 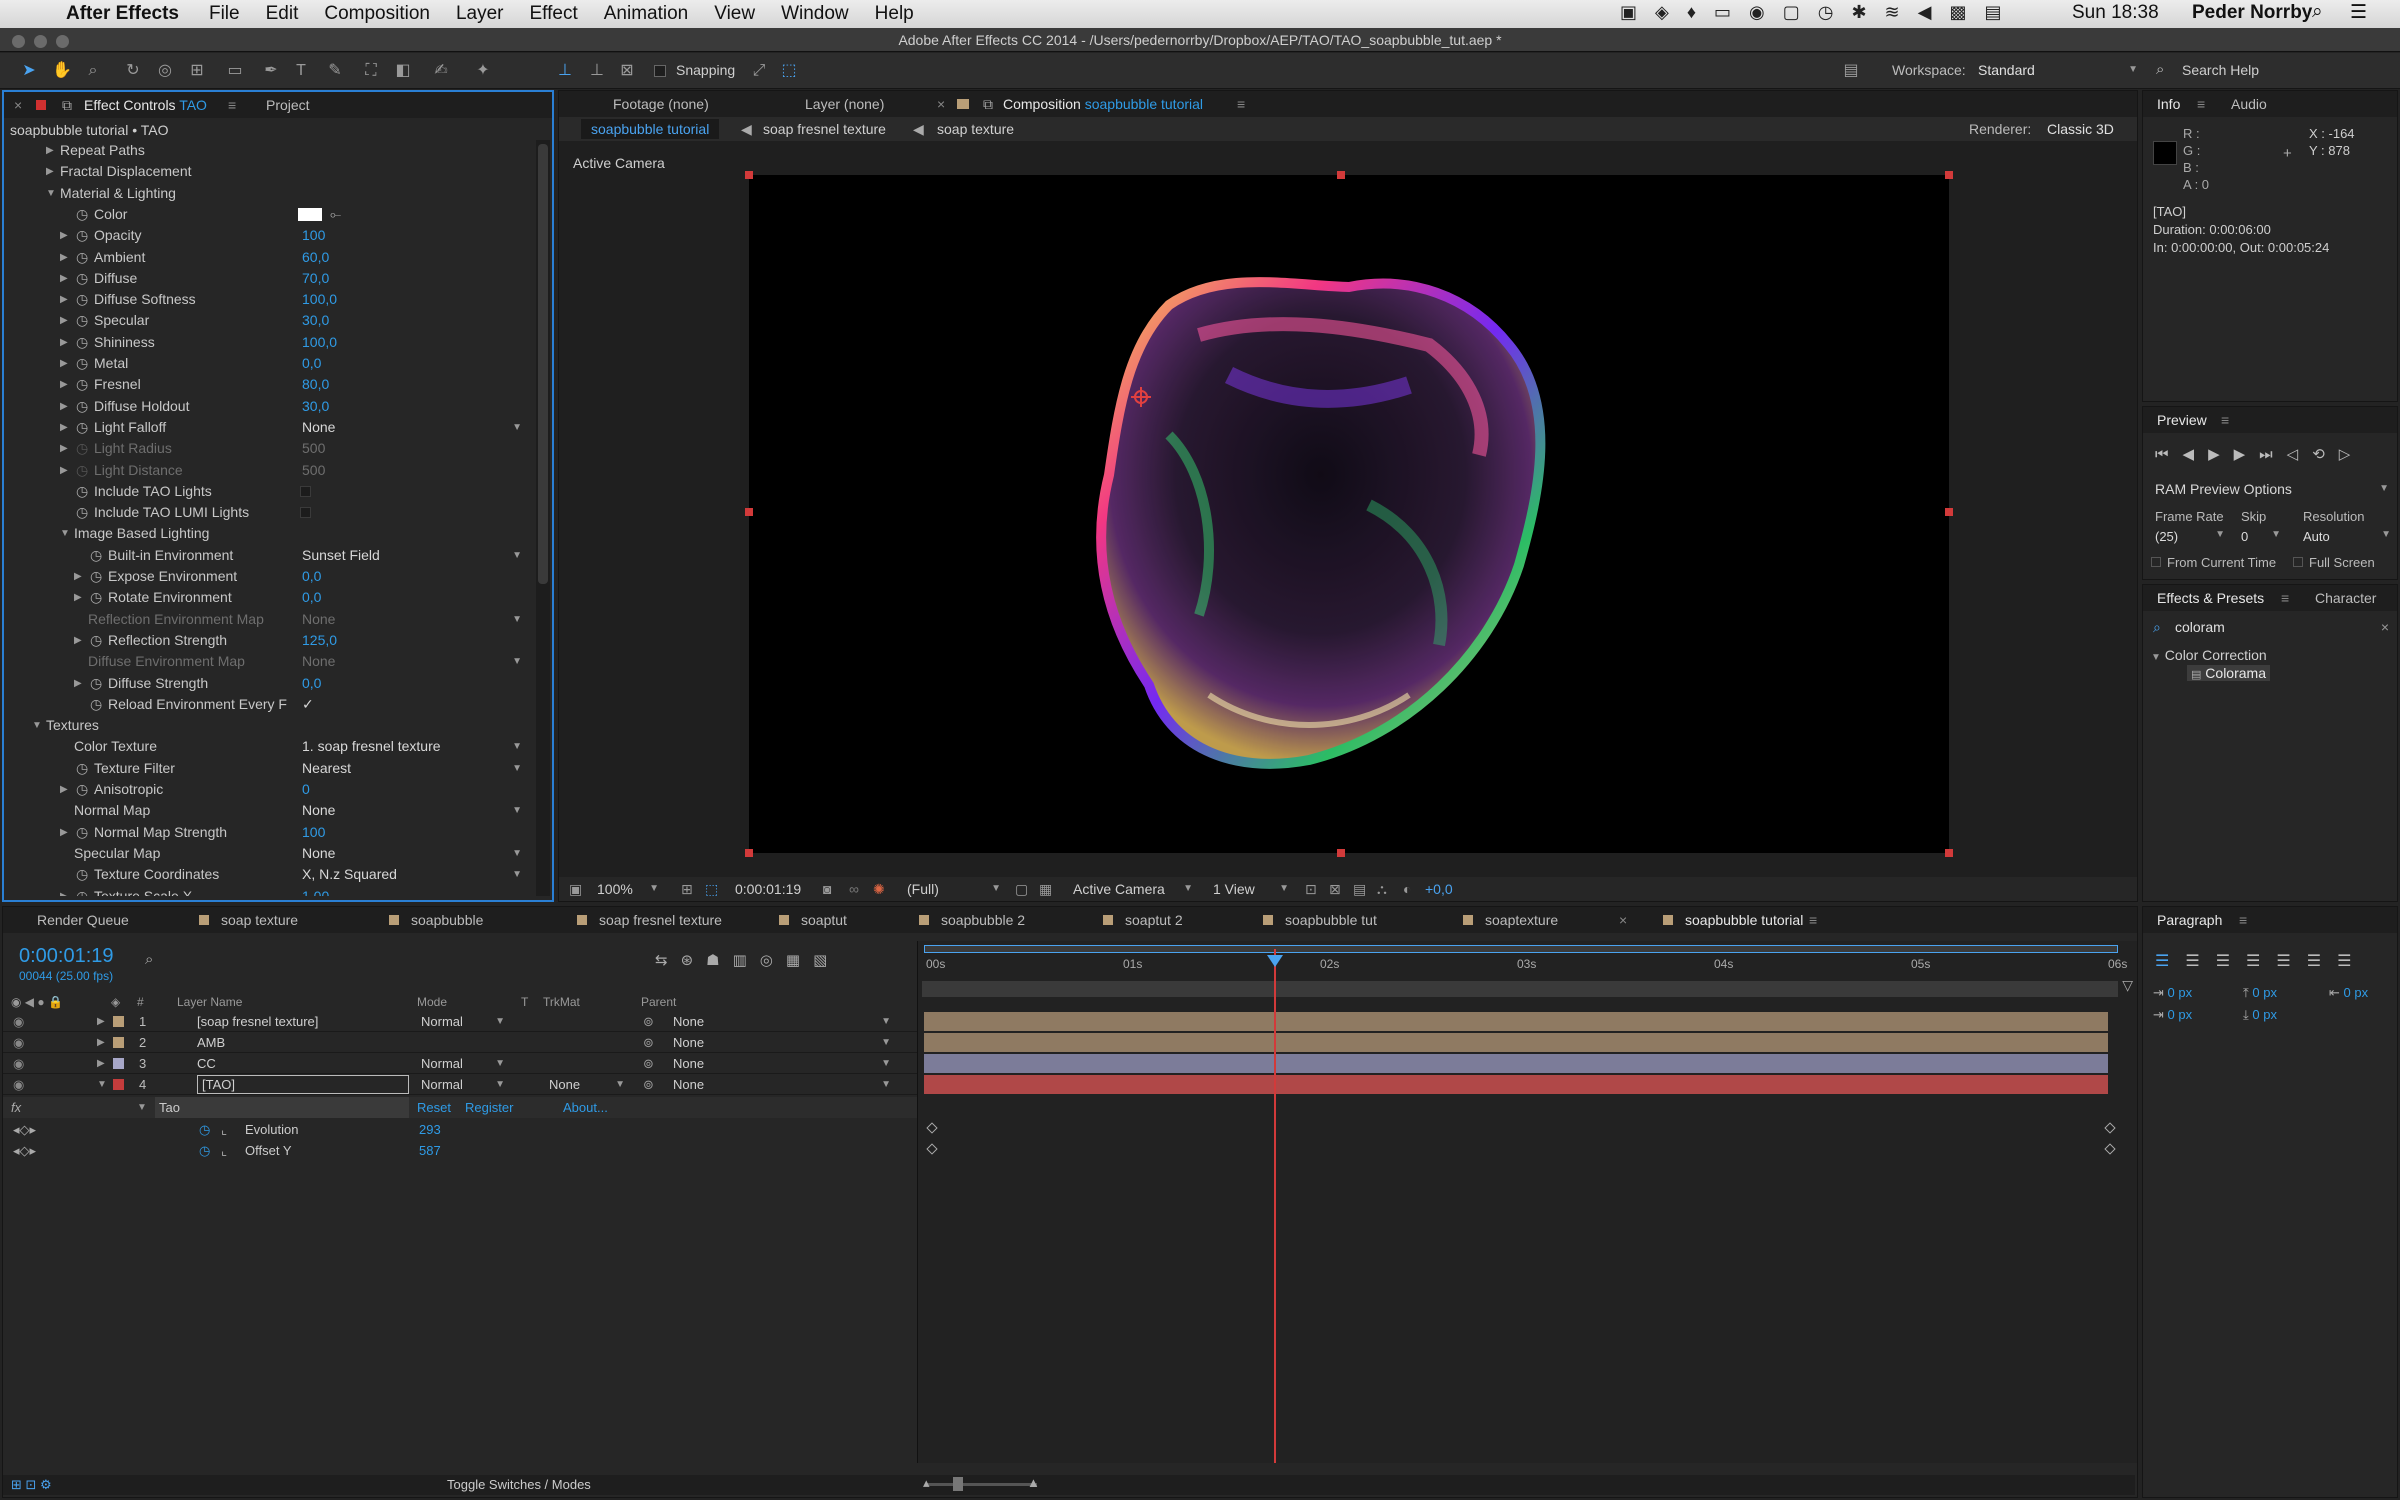 What do you see at coordinates (313, 235) in the screenshot?
I see `property-value: 100` at bounding box center [313, 235].